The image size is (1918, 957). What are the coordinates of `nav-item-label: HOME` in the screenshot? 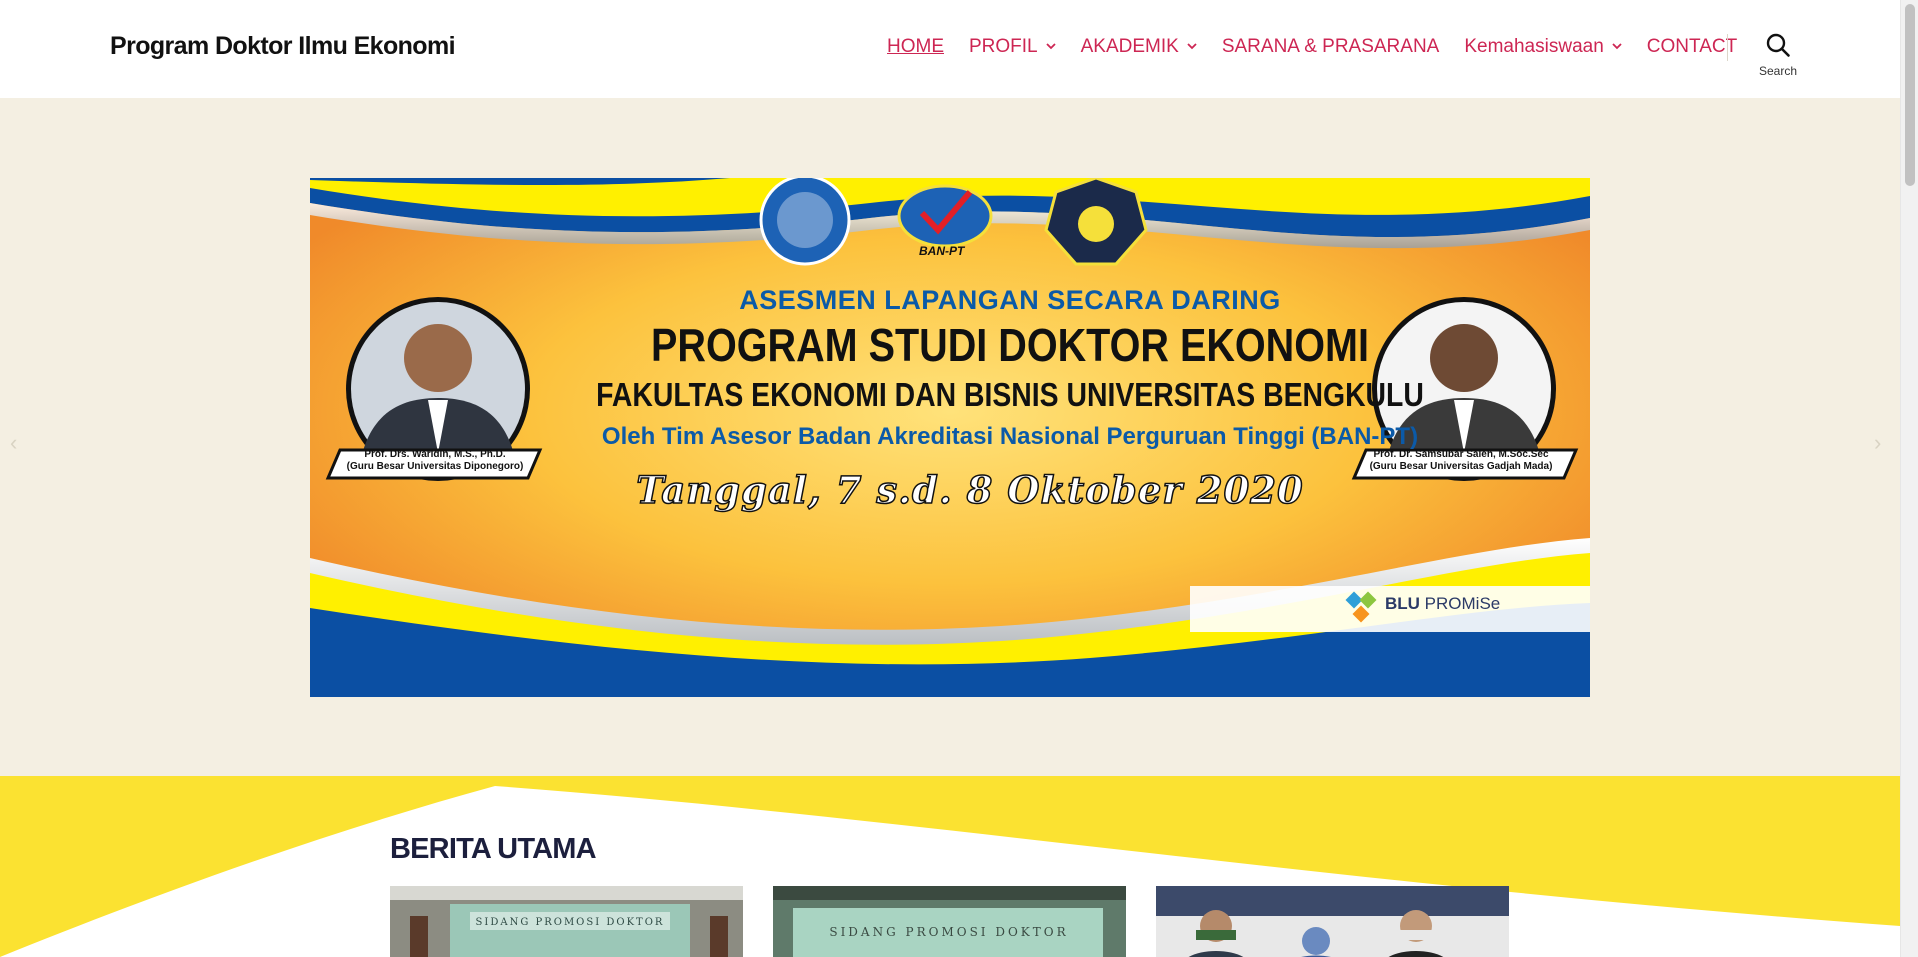 It's located at (915, 46).